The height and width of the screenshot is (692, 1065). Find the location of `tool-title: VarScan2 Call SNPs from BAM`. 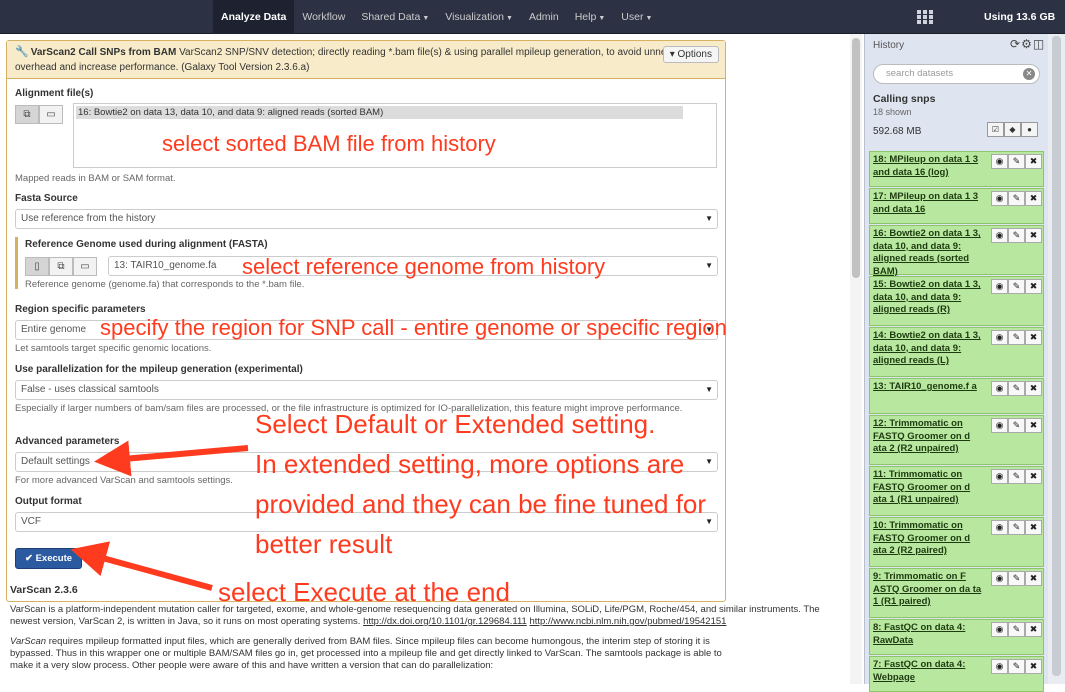

tool-title: VarScan2 Call SNPs from BAM is located at coordinates (103, 52).